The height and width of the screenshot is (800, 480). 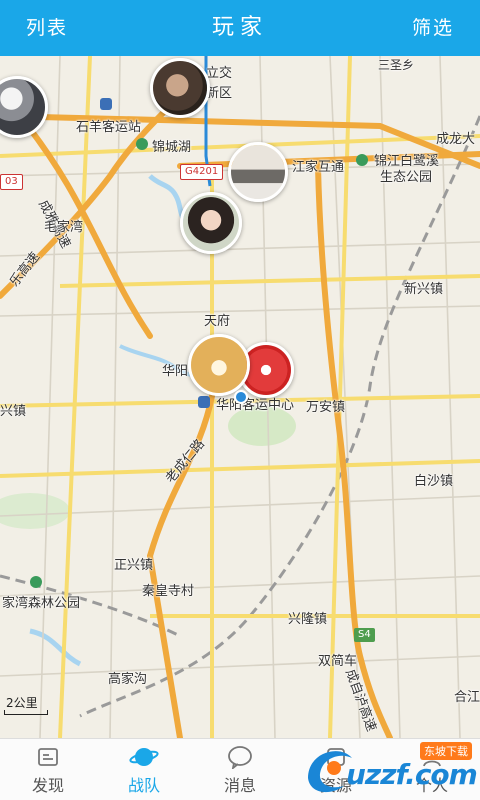 I want to click on bottom-tab-bar: 发现 战队 消息 资源 个人, so click(x=240, y=769).